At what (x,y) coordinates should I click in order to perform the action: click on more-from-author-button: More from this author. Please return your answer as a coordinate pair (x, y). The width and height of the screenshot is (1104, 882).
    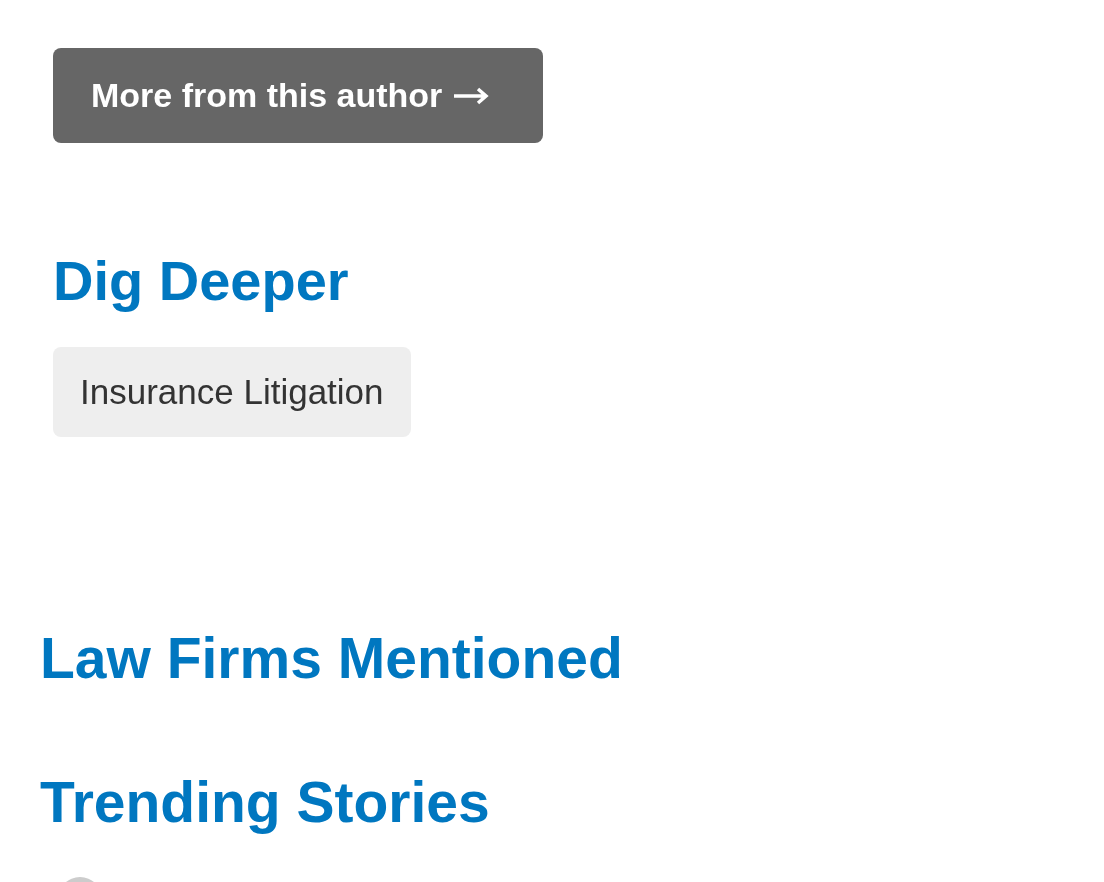
    Looking at the image, I should click on (298, 95).